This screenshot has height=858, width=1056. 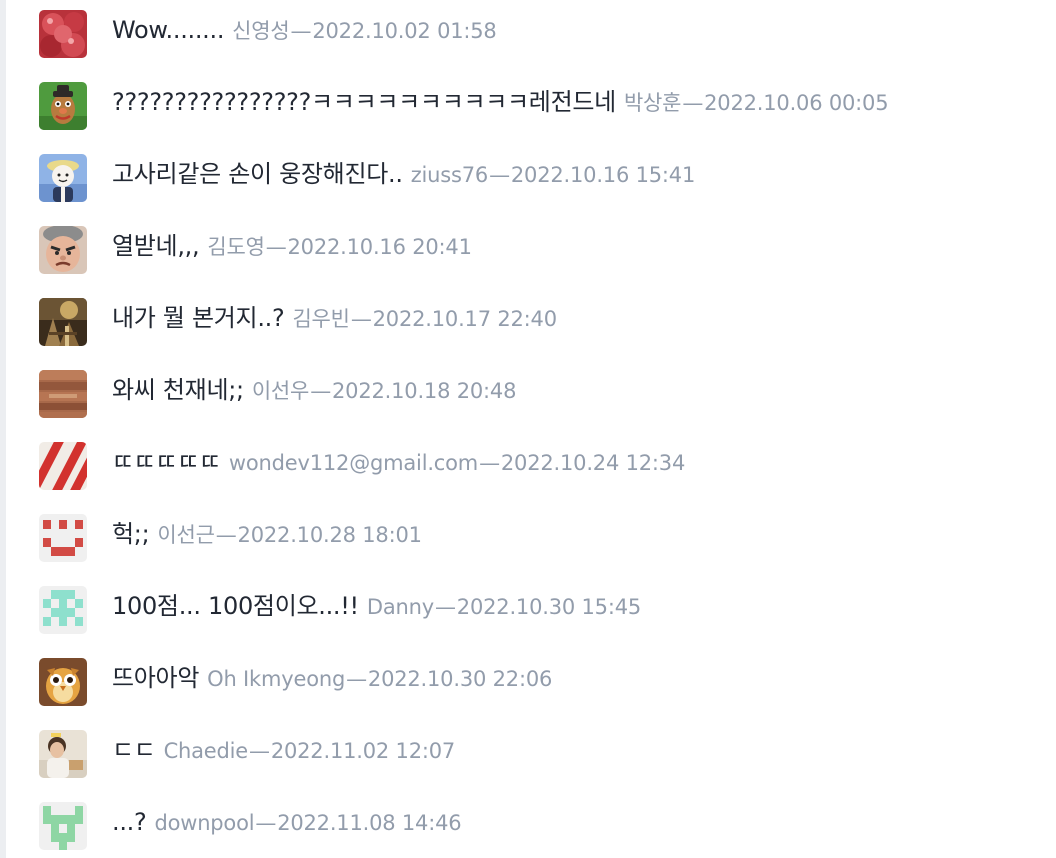 I want to click on comment-author: wondev112@gmail.com, so click(x=353, y=463).